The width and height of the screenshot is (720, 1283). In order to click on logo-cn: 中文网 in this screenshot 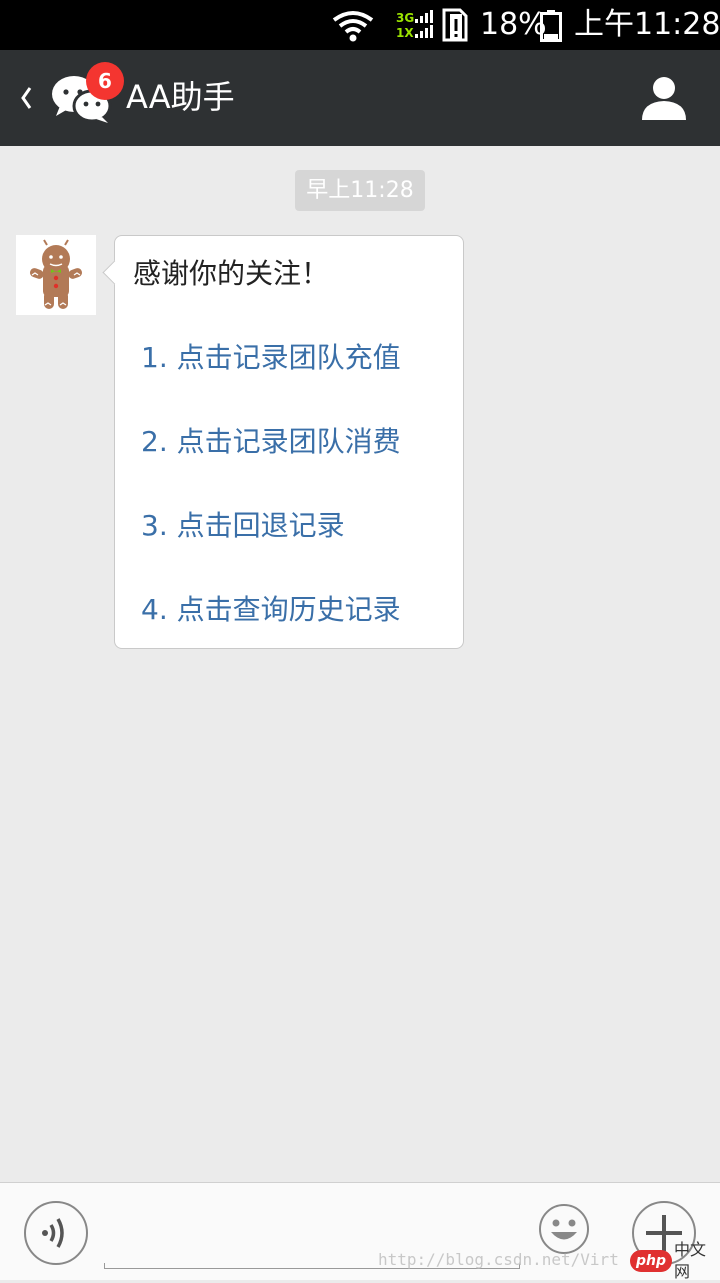, I will do `click(690, 1260)`.